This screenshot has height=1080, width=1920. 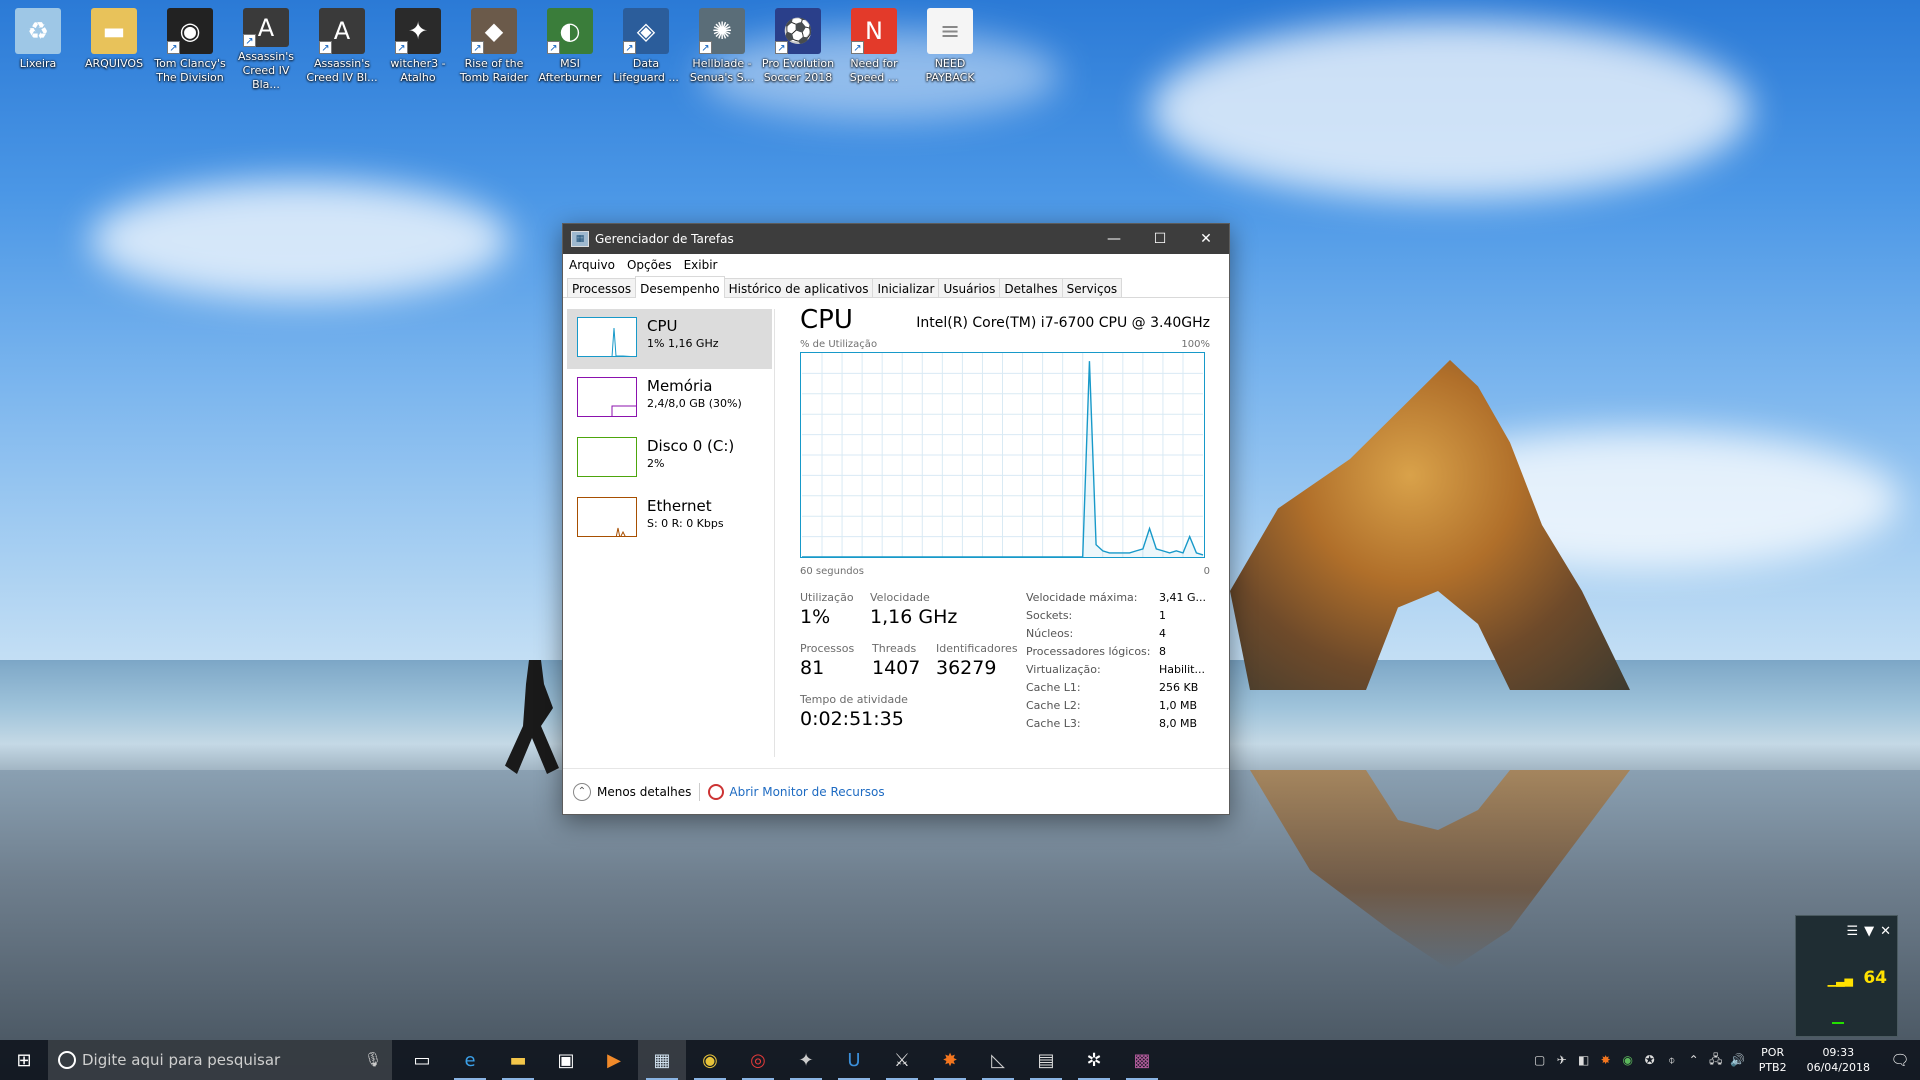 What do you see at coordinates (950, 46) in the screenshot?
I see `desktop-icon: ≡ NEED PAYBACK` at bounding box center [950, 46].